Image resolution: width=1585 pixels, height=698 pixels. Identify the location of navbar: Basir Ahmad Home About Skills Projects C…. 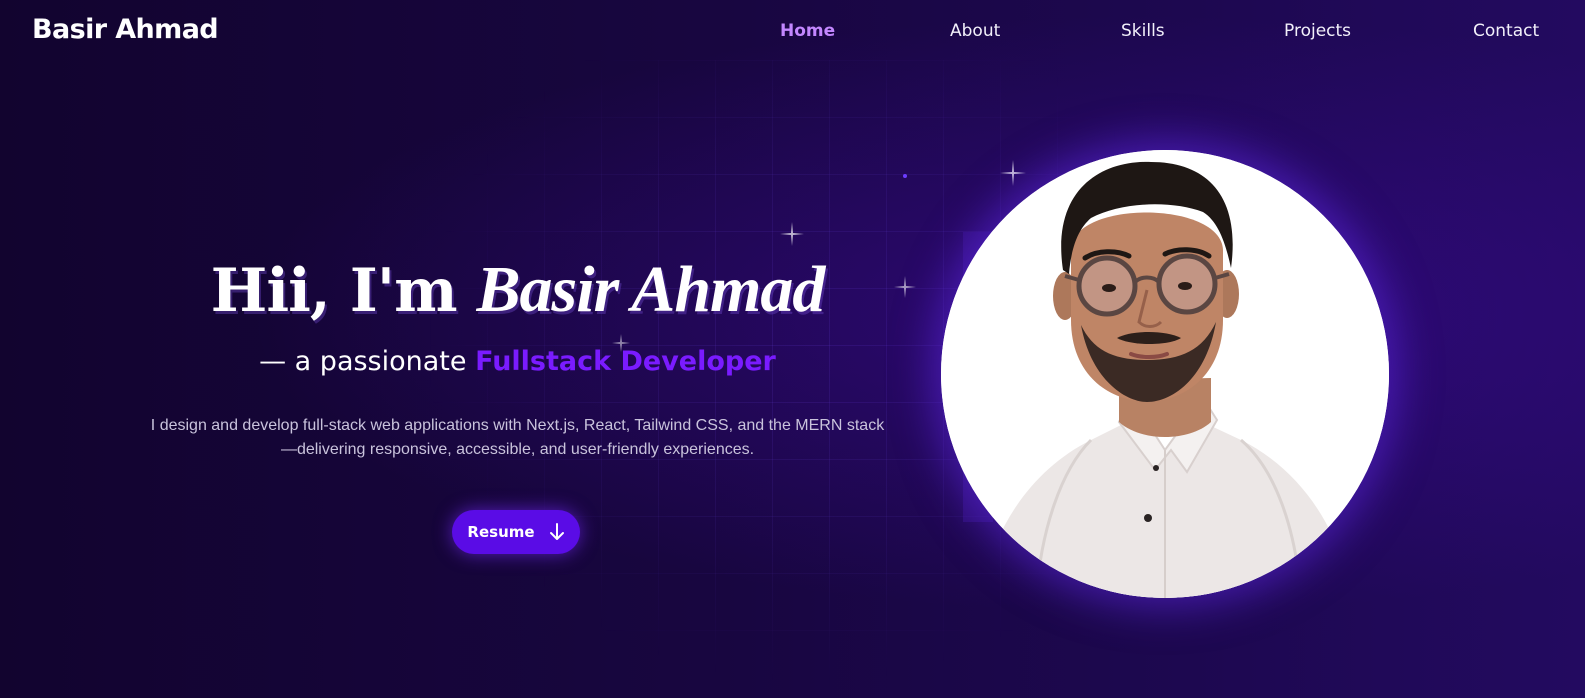
(792, 32).